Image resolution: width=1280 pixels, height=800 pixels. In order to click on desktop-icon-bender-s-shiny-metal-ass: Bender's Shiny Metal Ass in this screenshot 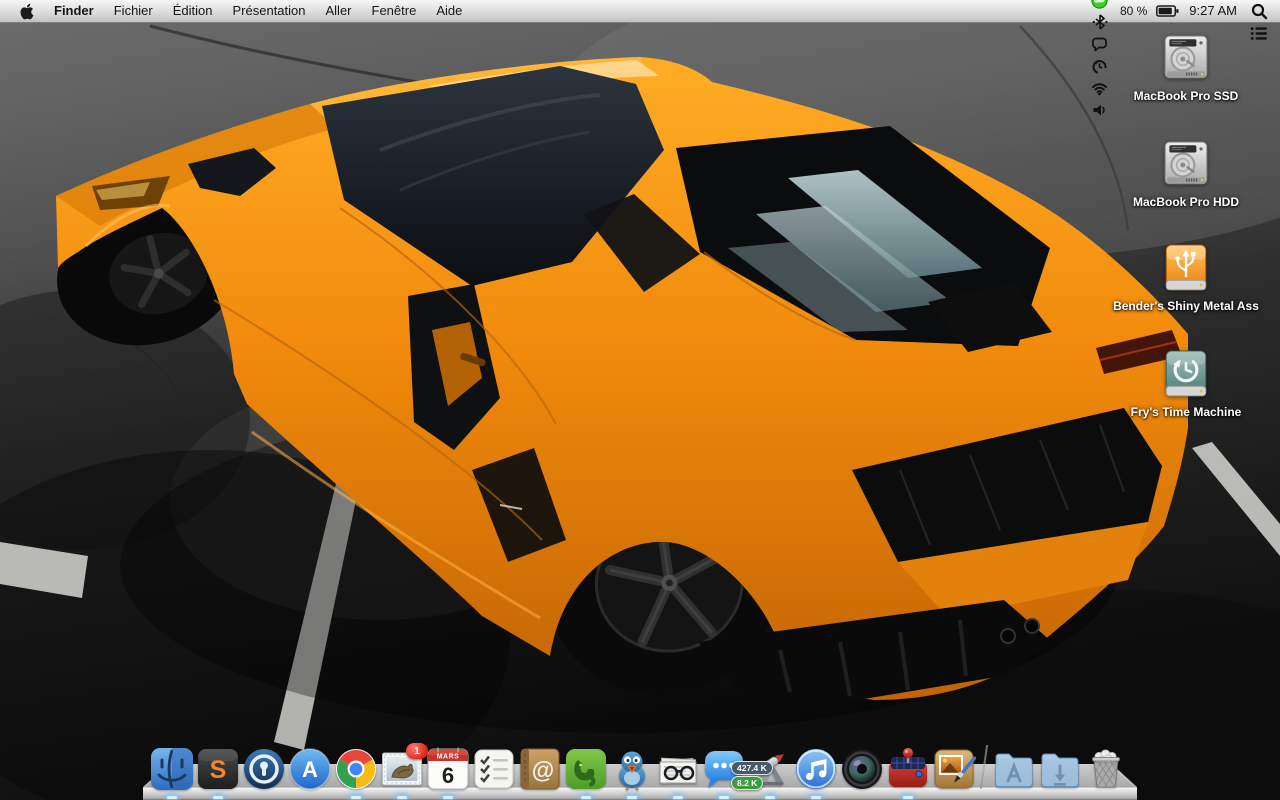, I will do `click(1186, 277)`.